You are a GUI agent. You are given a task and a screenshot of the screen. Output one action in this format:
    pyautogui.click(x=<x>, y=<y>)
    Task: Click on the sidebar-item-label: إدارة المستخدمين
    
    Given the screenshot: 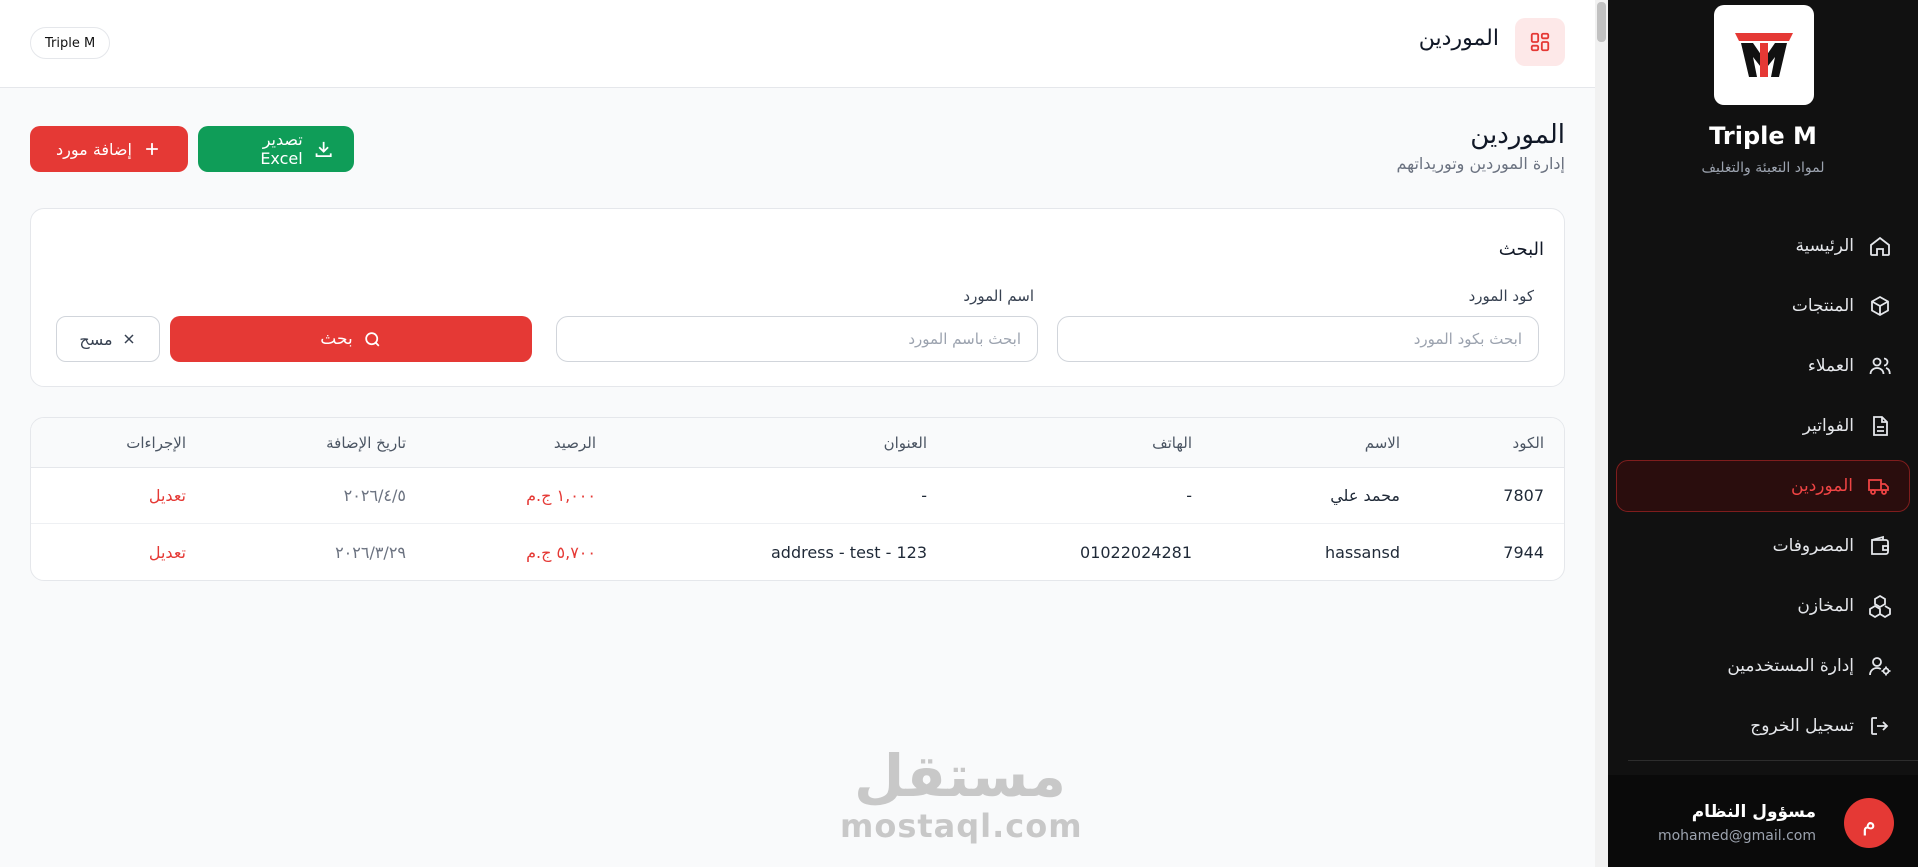 What is the action you would take?
    pyautogui.click(x=1790, y=666)
    